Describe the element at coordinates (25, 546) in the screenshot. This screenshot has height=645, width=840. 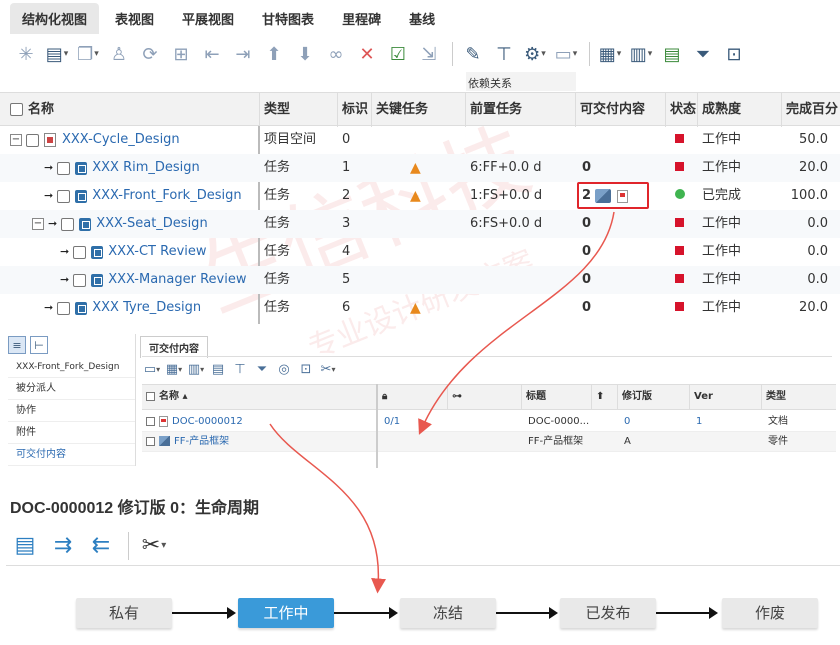
I see `approve-document-icon: ▤` at that location.